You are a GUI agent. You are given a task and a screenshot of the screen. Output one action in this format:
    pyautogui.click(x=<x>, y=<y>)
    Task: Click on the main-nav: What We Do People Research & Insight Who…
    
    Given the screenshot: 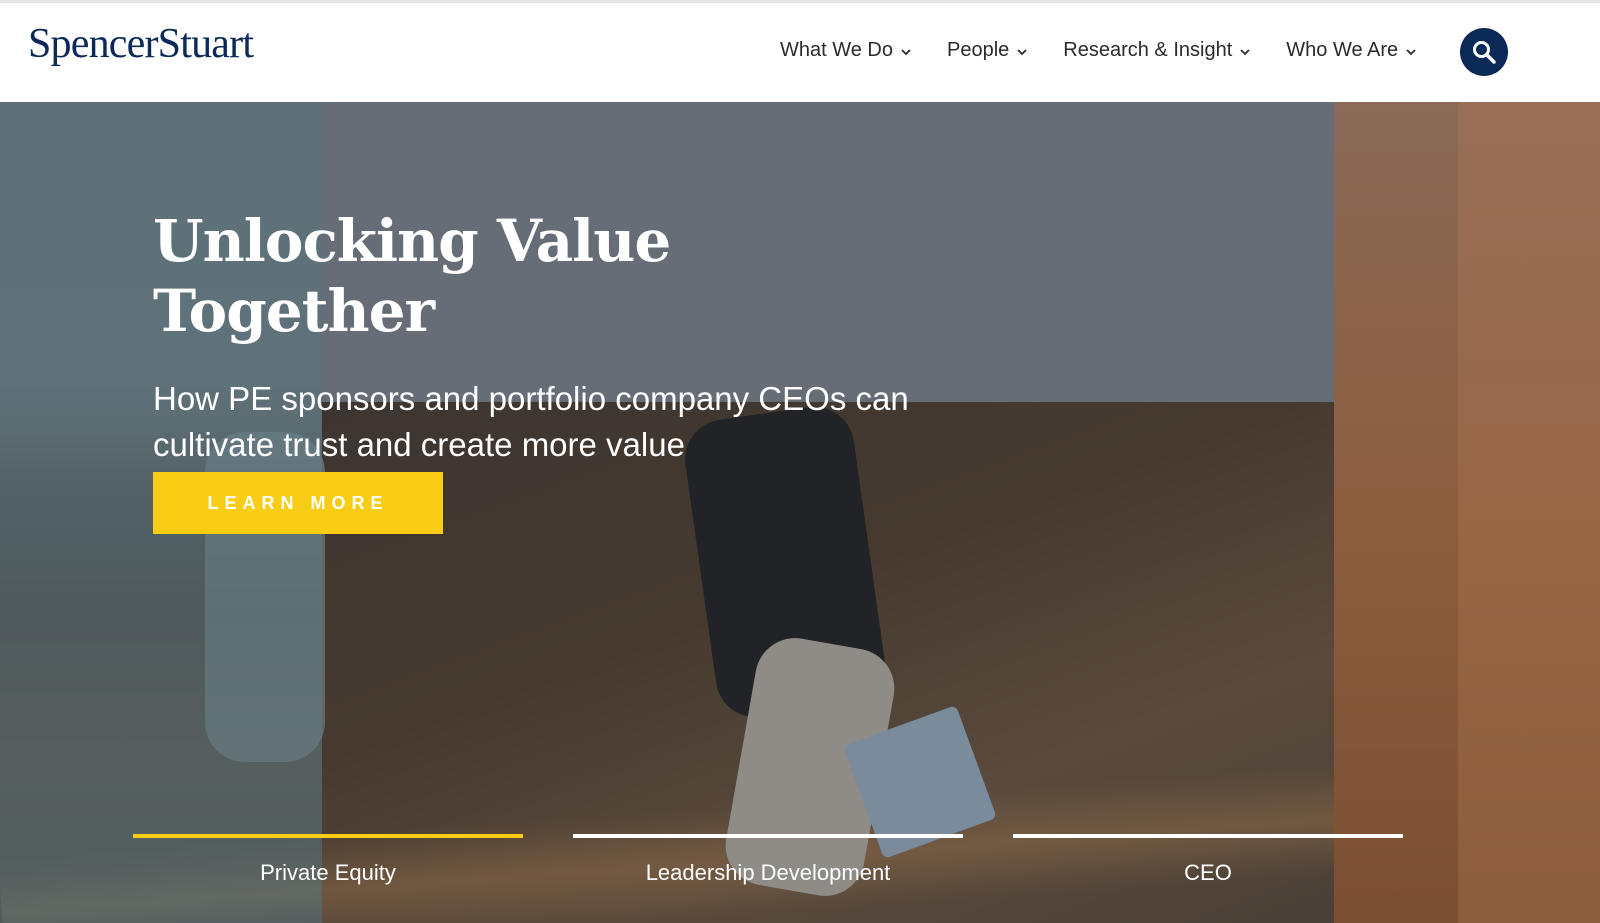 What is the action you would take?
    pyautogui.click(x=1116, y=50)
    